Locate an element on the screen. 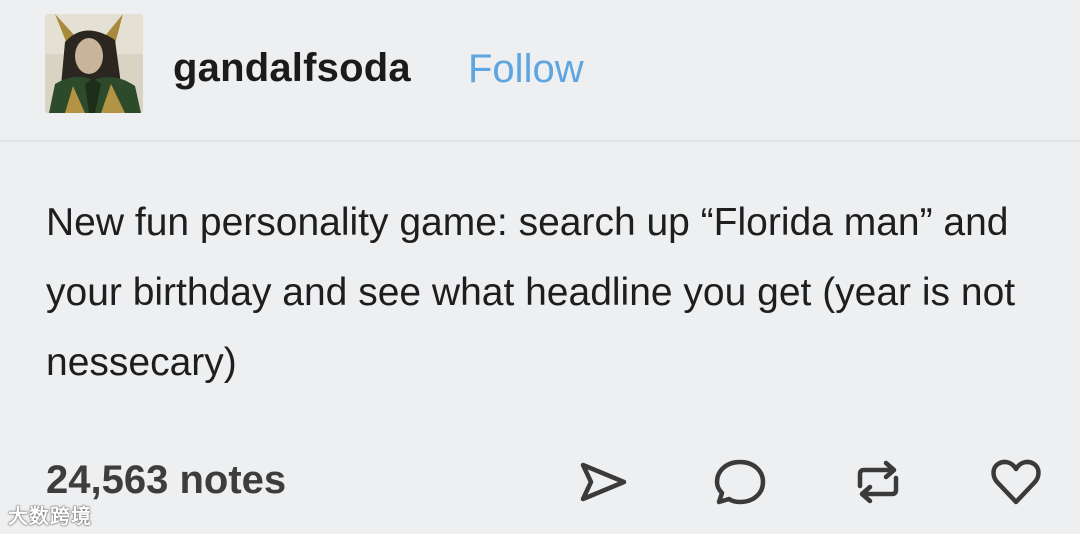 This screenshot has height=534, width=1080. avatar is located at coordinates (94, 63).